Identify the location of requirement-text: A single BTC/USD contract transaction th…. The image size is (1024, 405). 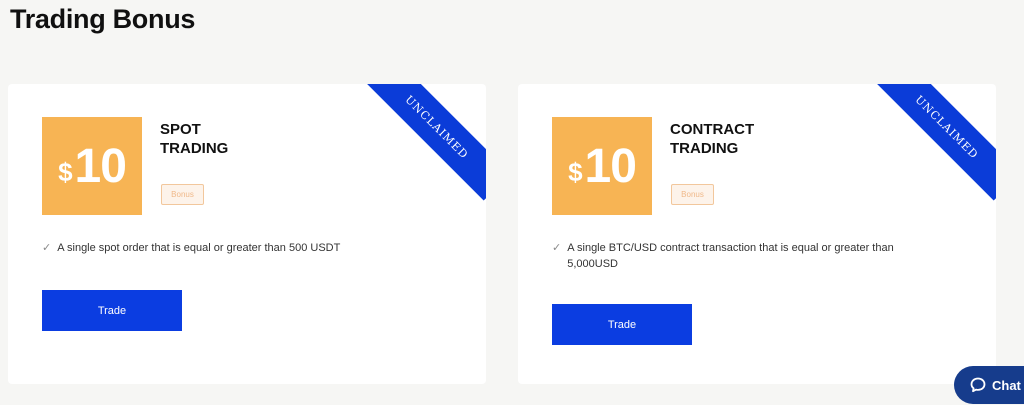
(730, 256).